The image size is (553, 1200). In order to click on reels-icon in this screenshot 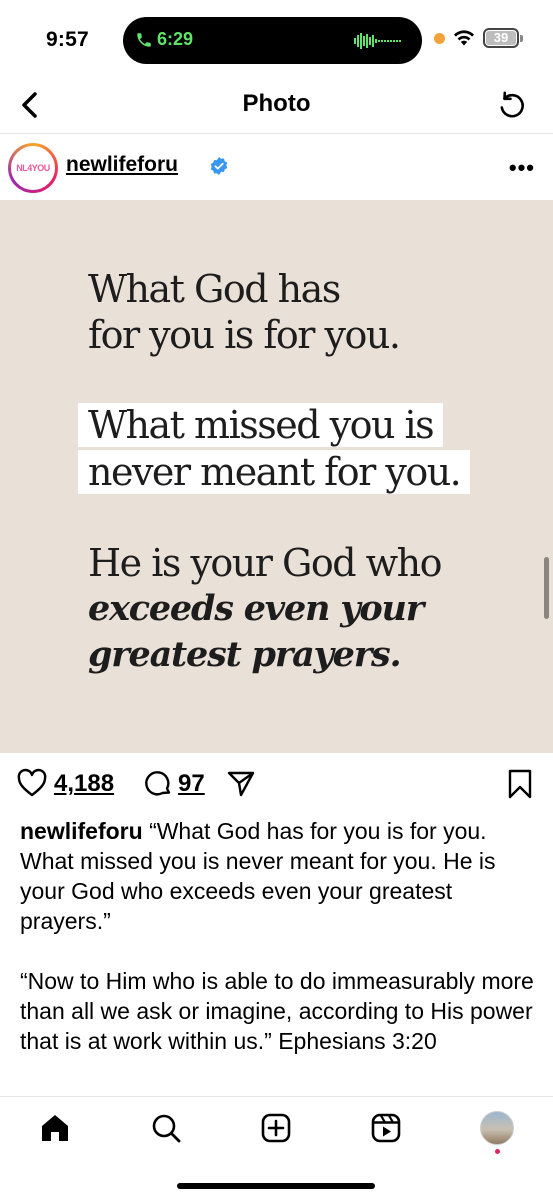, I will do `click(386, 1128)`.